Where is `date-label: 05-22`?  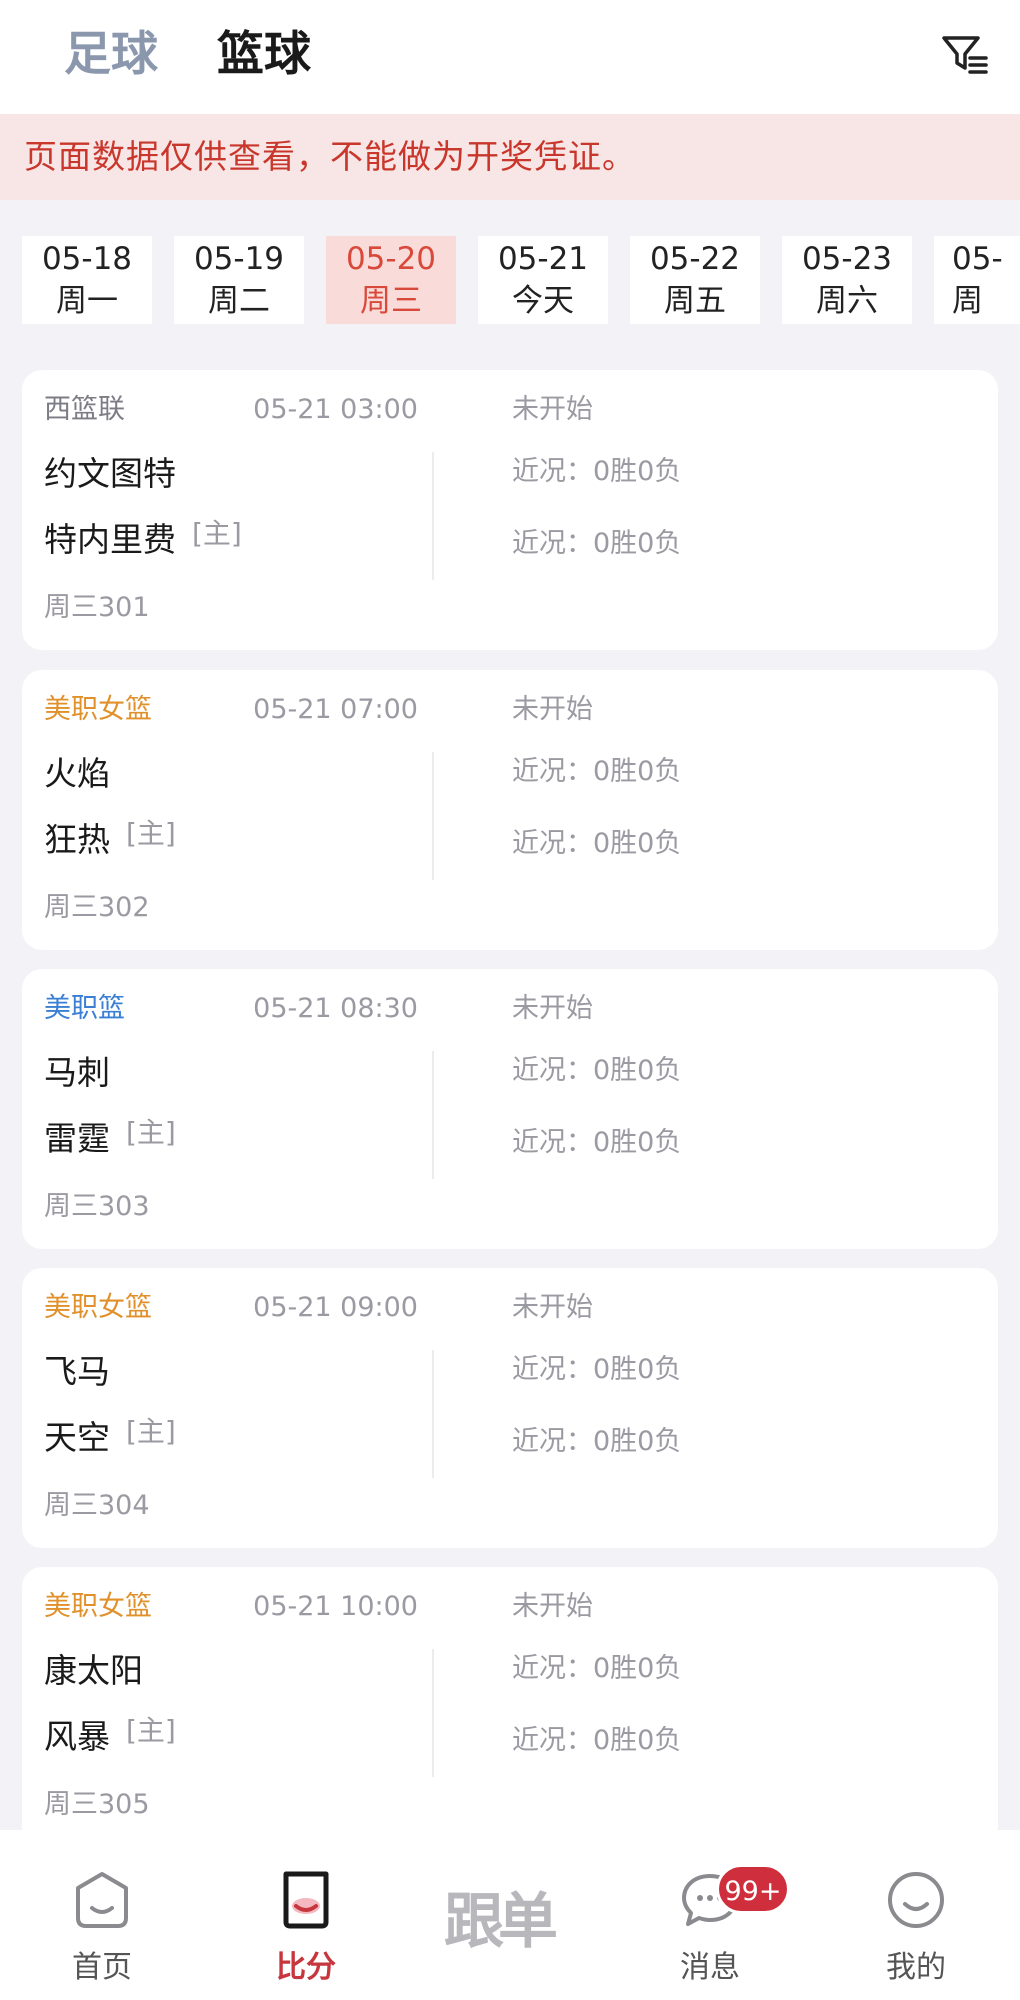 date-label: 05-22 is located at coordinates (695, 259).